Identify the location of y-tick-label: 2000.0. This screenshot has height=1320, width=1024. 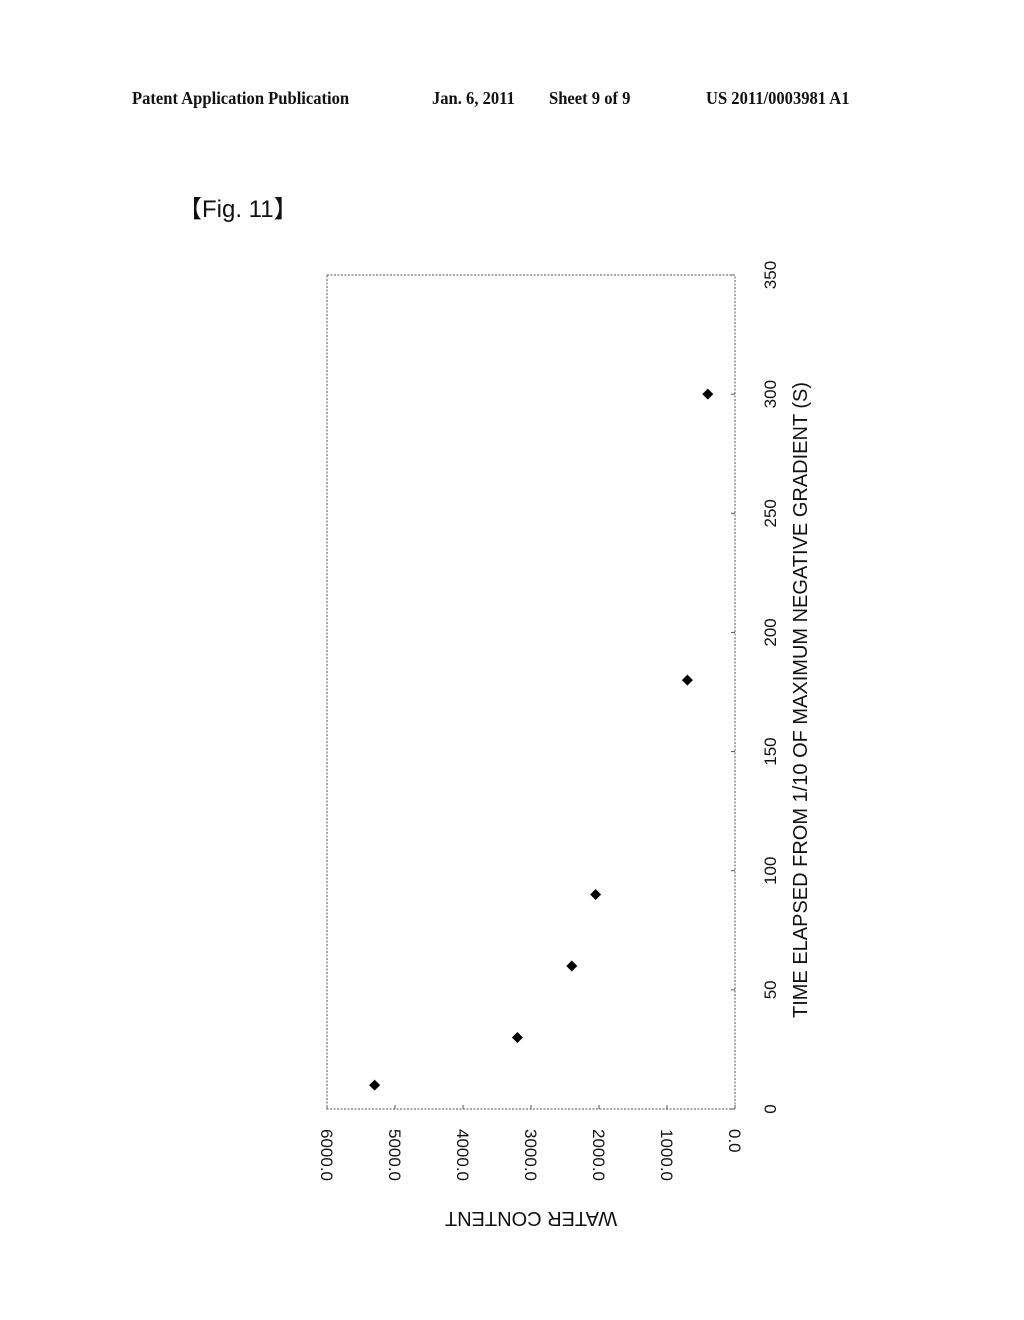
(598, 1155).